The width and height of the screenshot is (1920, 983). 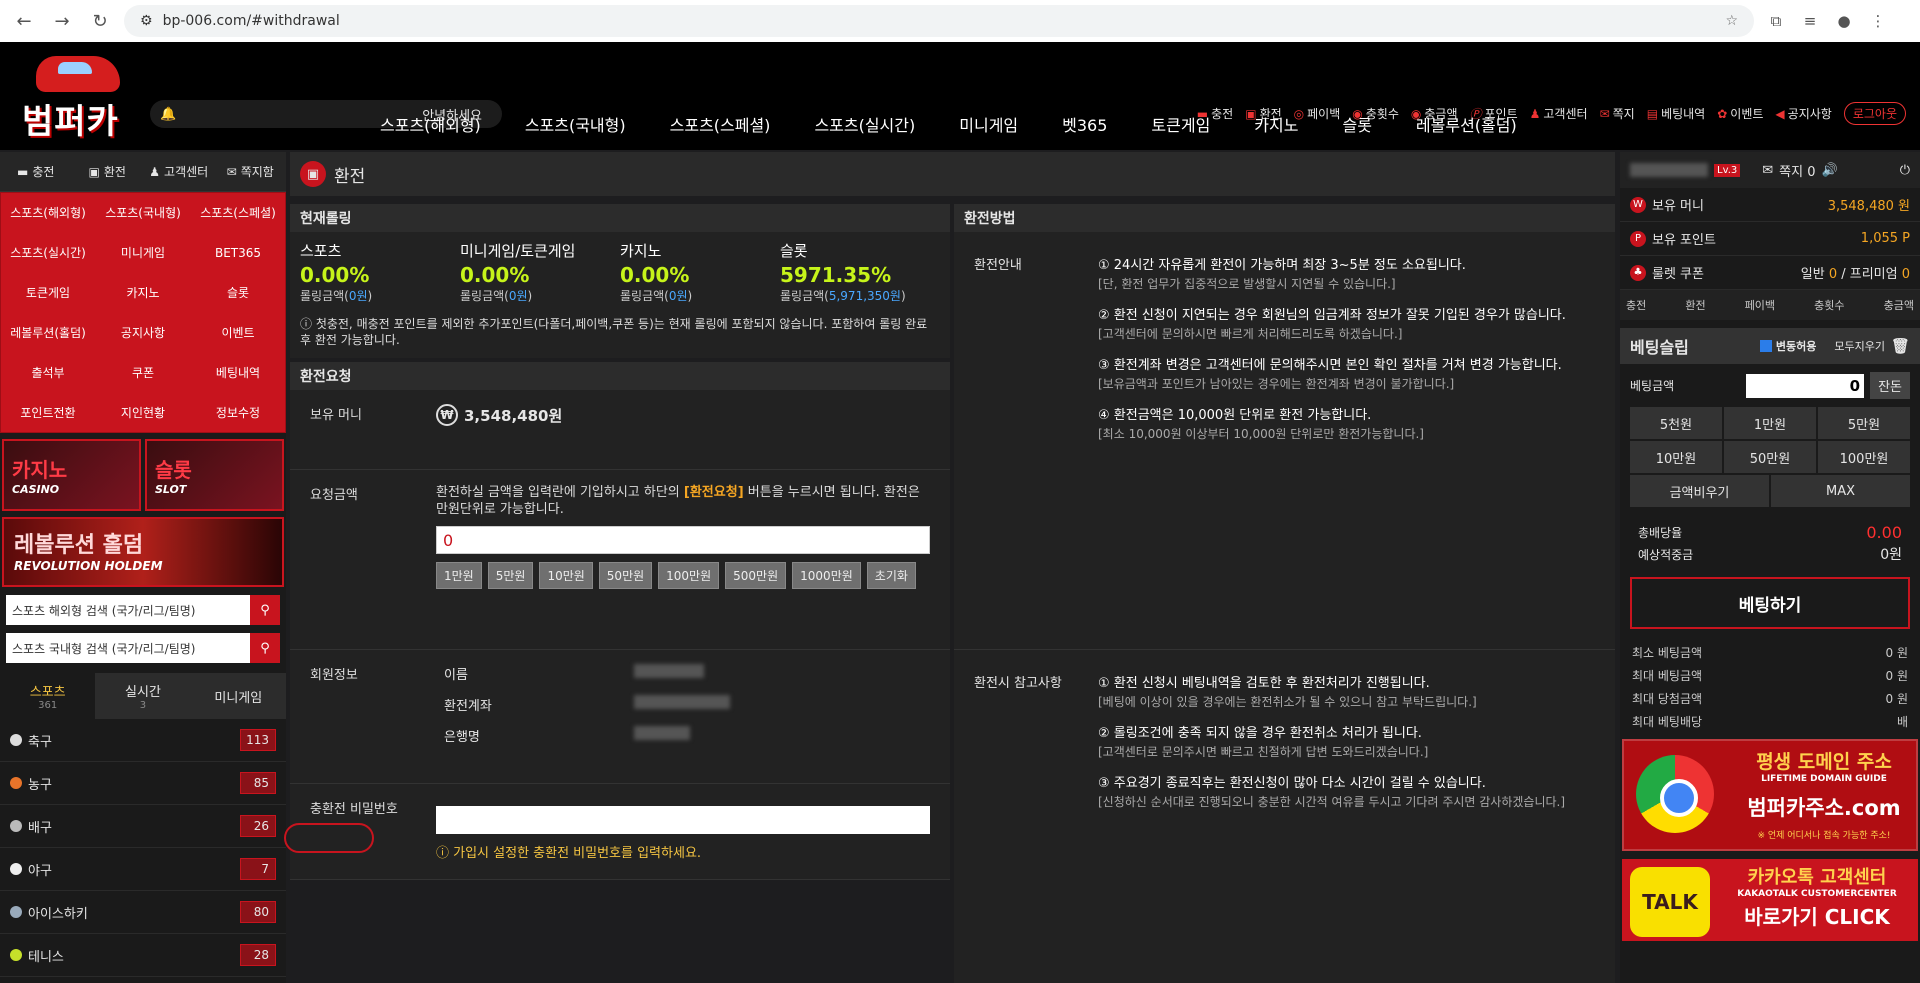 I want to click on address-bar: ⚙ bp-006.com/#withdrawal ☆, so click(x=939, y=21).